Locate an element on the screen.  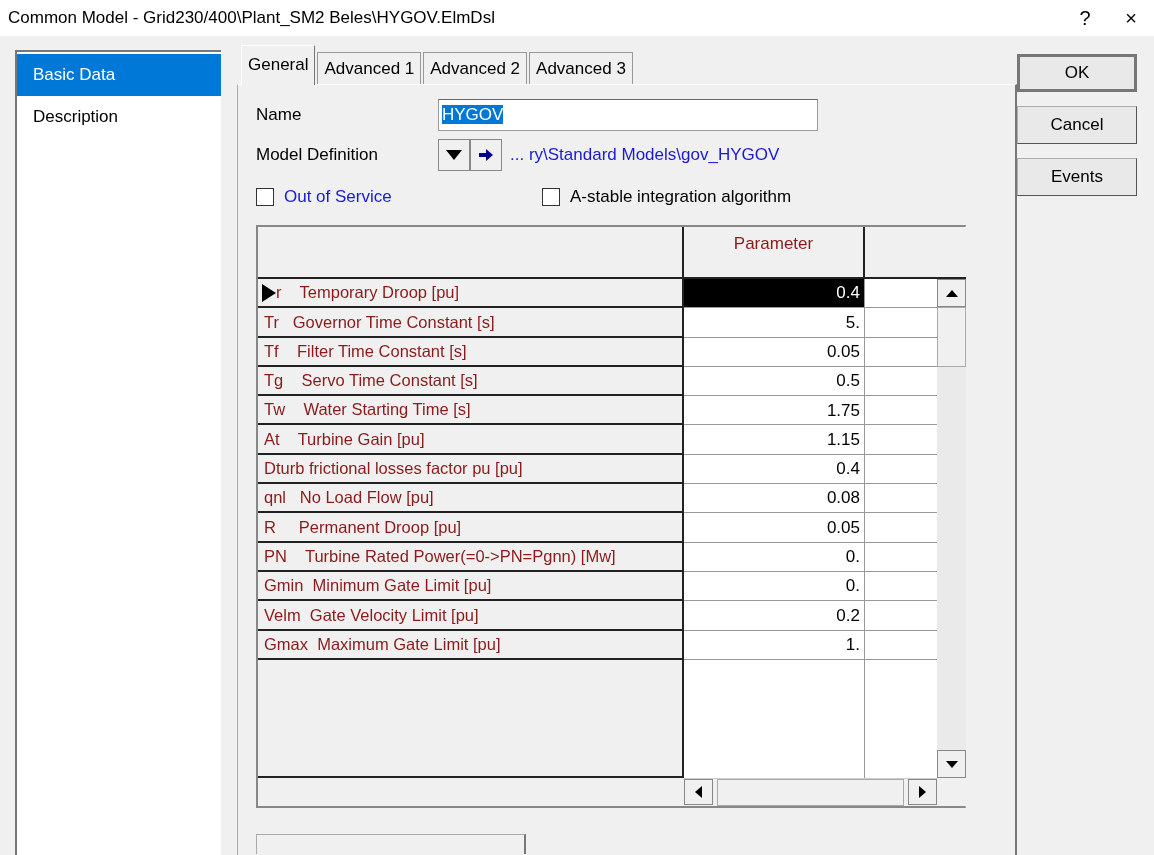
value-cell: 0.5 is located at coordinates (774, 381).